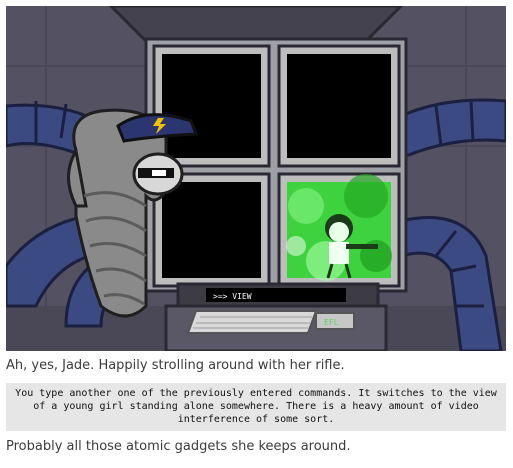  Describe the element at coordinates (211, 230) in the screenshot. I see `screen-bottom-left` at that location.